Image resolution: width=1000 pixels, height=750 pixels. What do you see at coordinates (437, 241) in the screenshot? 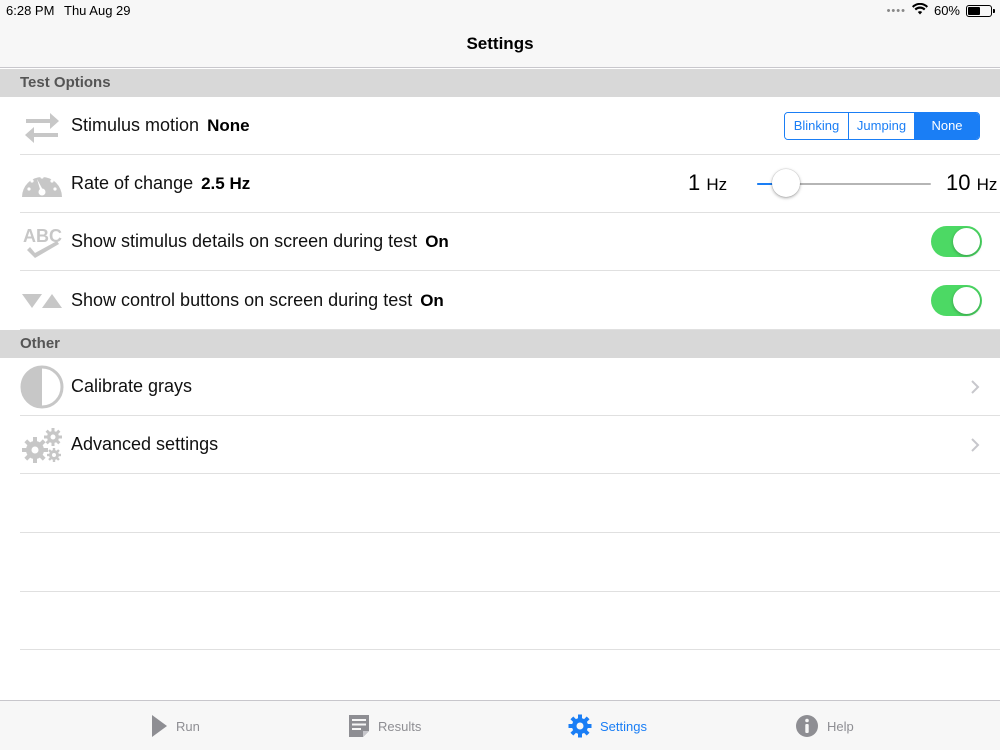
I see `show-details-value: On` at bounding box center [437, 241].